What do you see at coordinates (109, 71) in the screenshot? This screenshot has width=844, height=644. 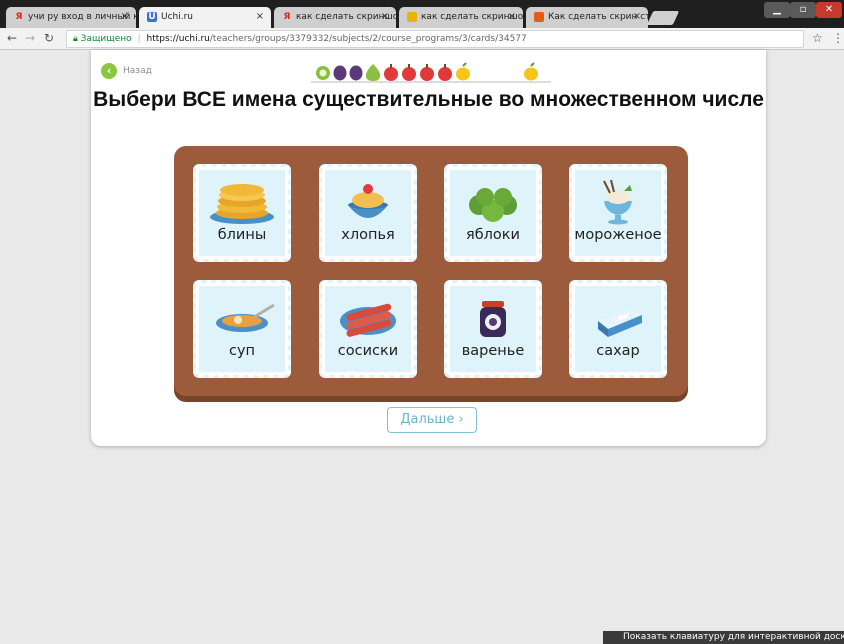 I see `chevron-left-icon: ‹` at bounding box center [109, 71].